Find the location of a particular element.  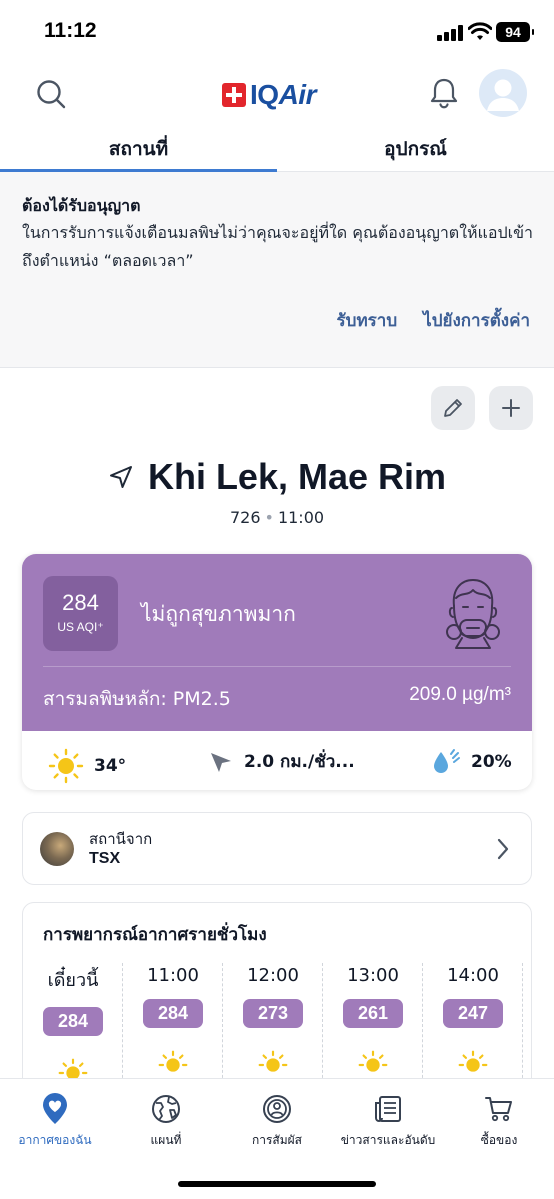

nav-map: แผนที่ is located at coordinates (166, 1121).